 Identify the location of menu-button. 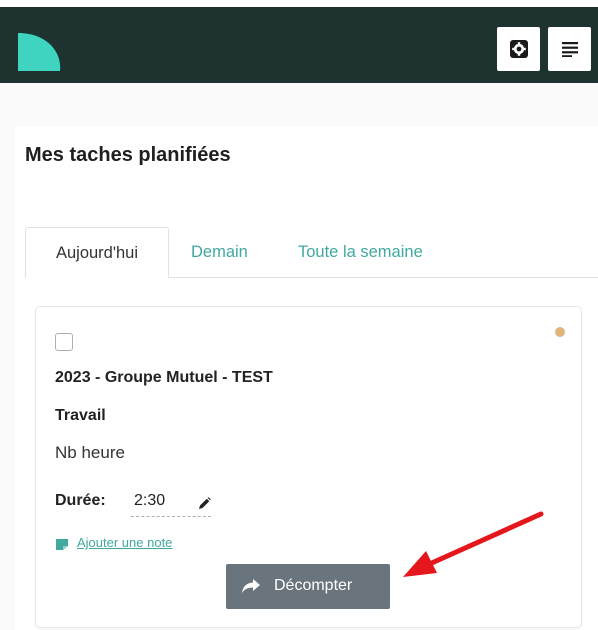
(569, 49).